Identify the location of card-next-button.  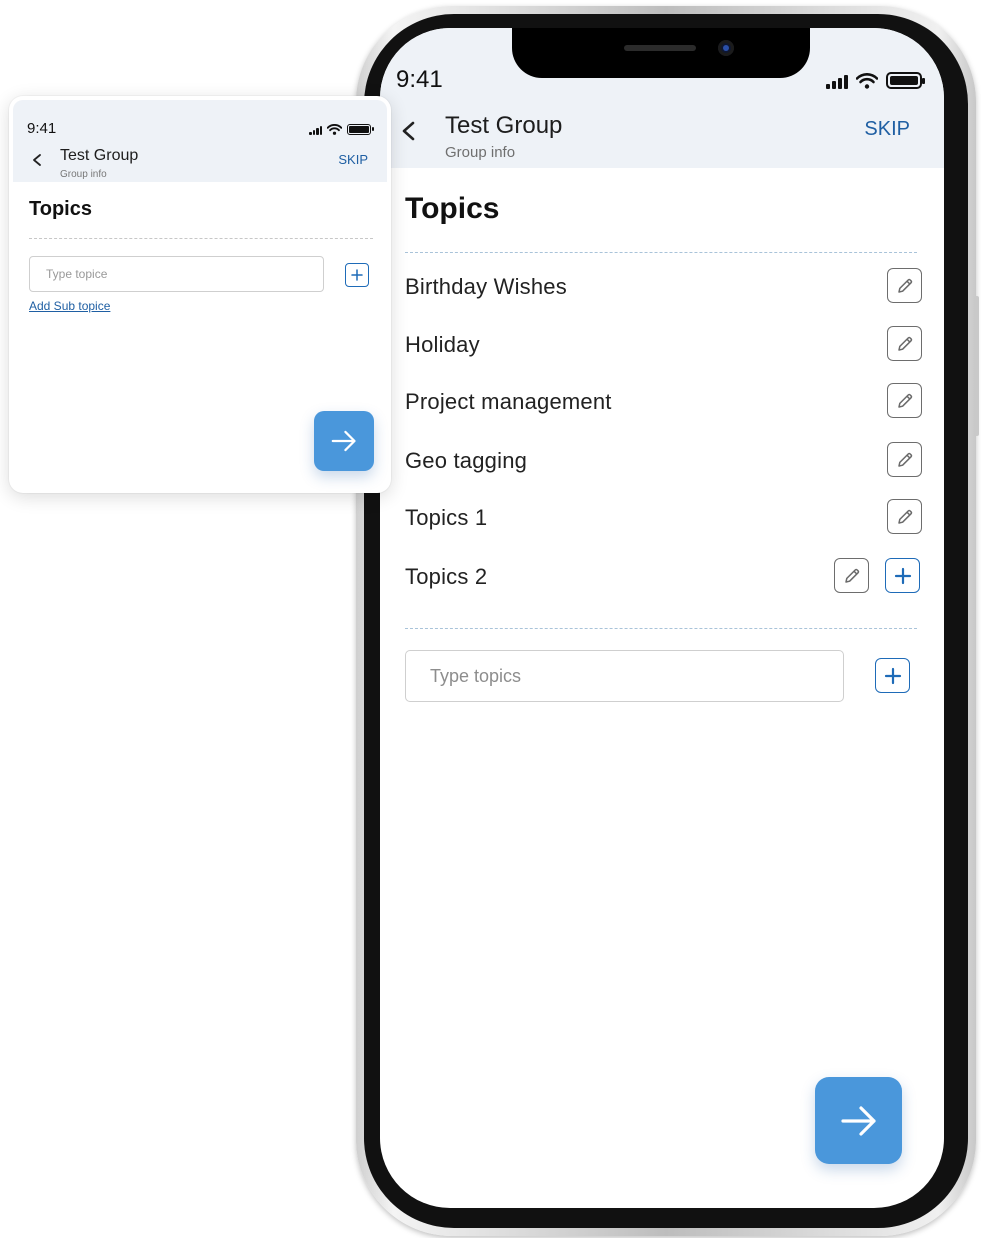
(344, 441).